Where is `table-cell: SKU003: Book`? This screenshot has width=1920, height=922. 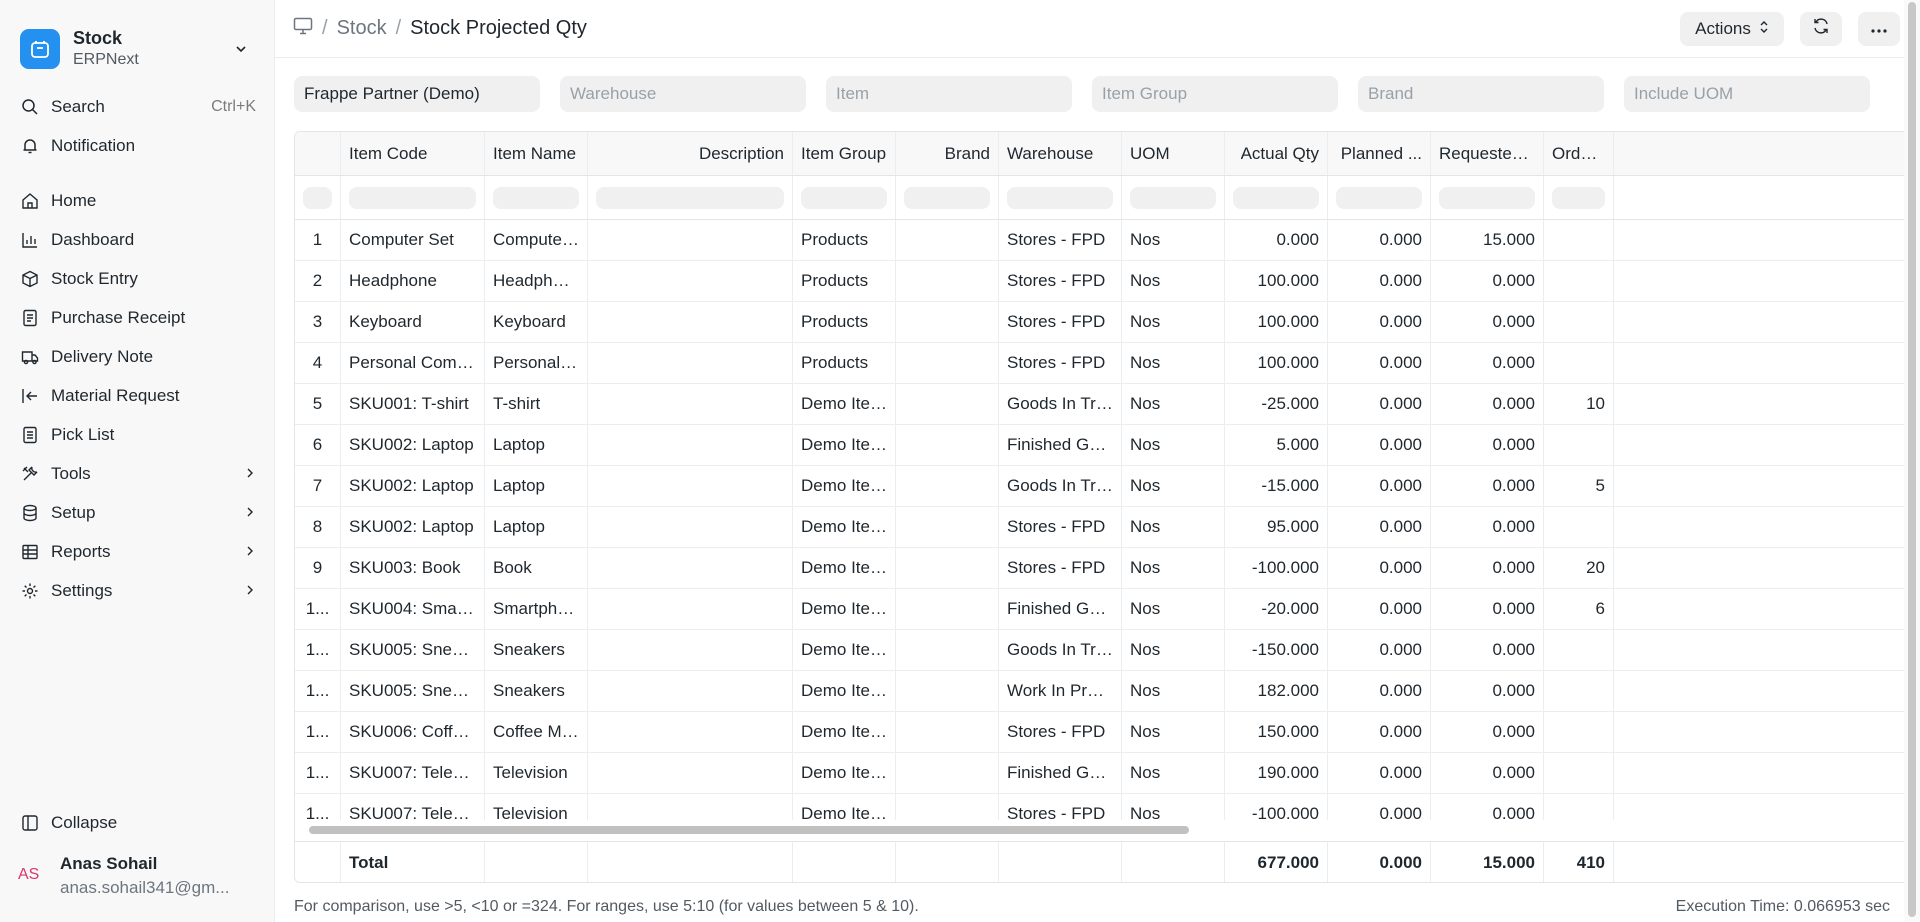
table-cell: SKU003: Book is located at coordinates (413, 568).